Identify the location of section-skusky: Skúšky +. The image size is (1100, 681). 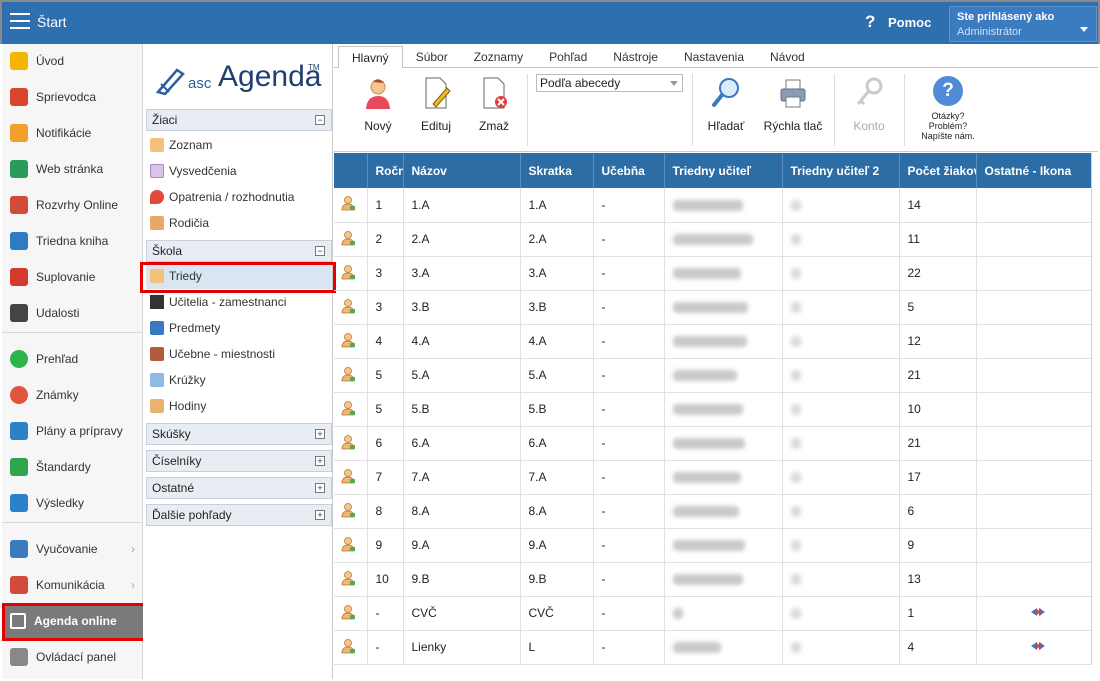
(239, 434).